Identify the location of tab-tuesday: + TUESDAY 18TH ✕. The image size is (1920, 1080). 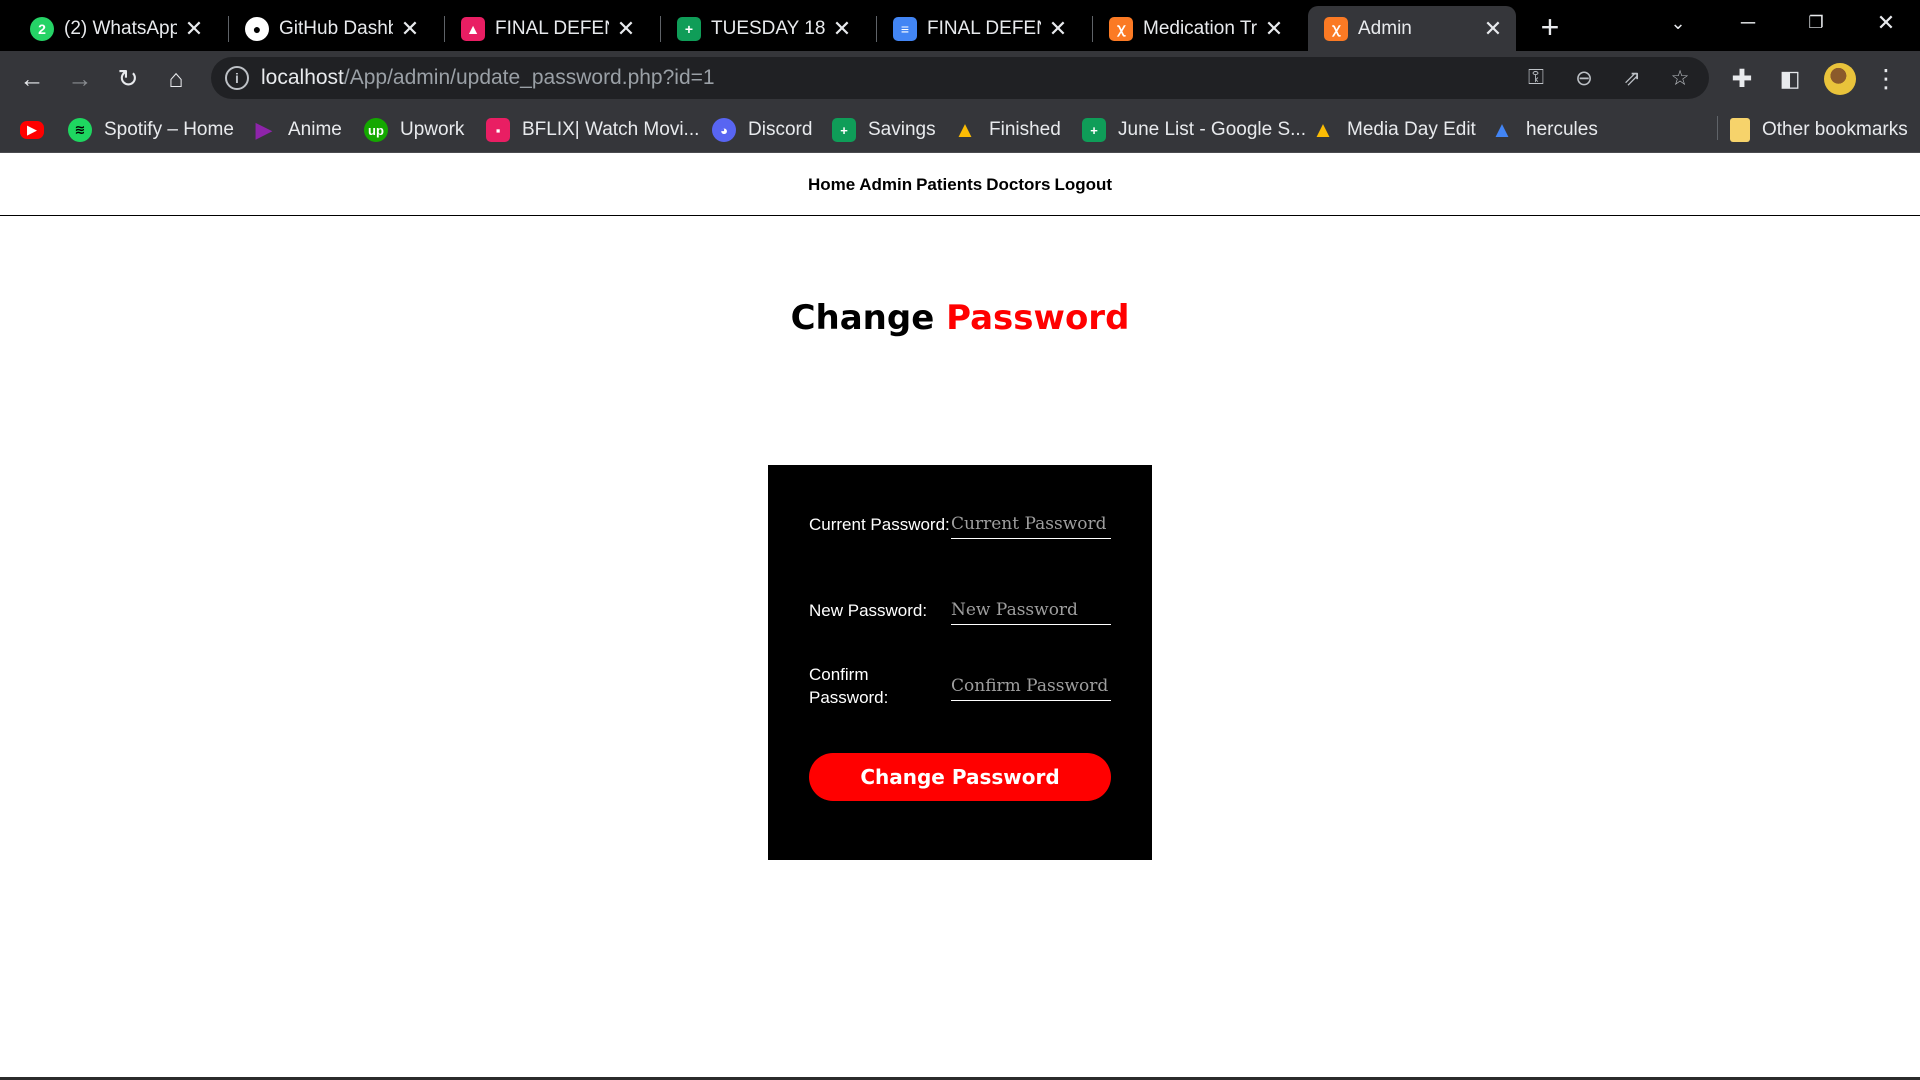
(763, 28).